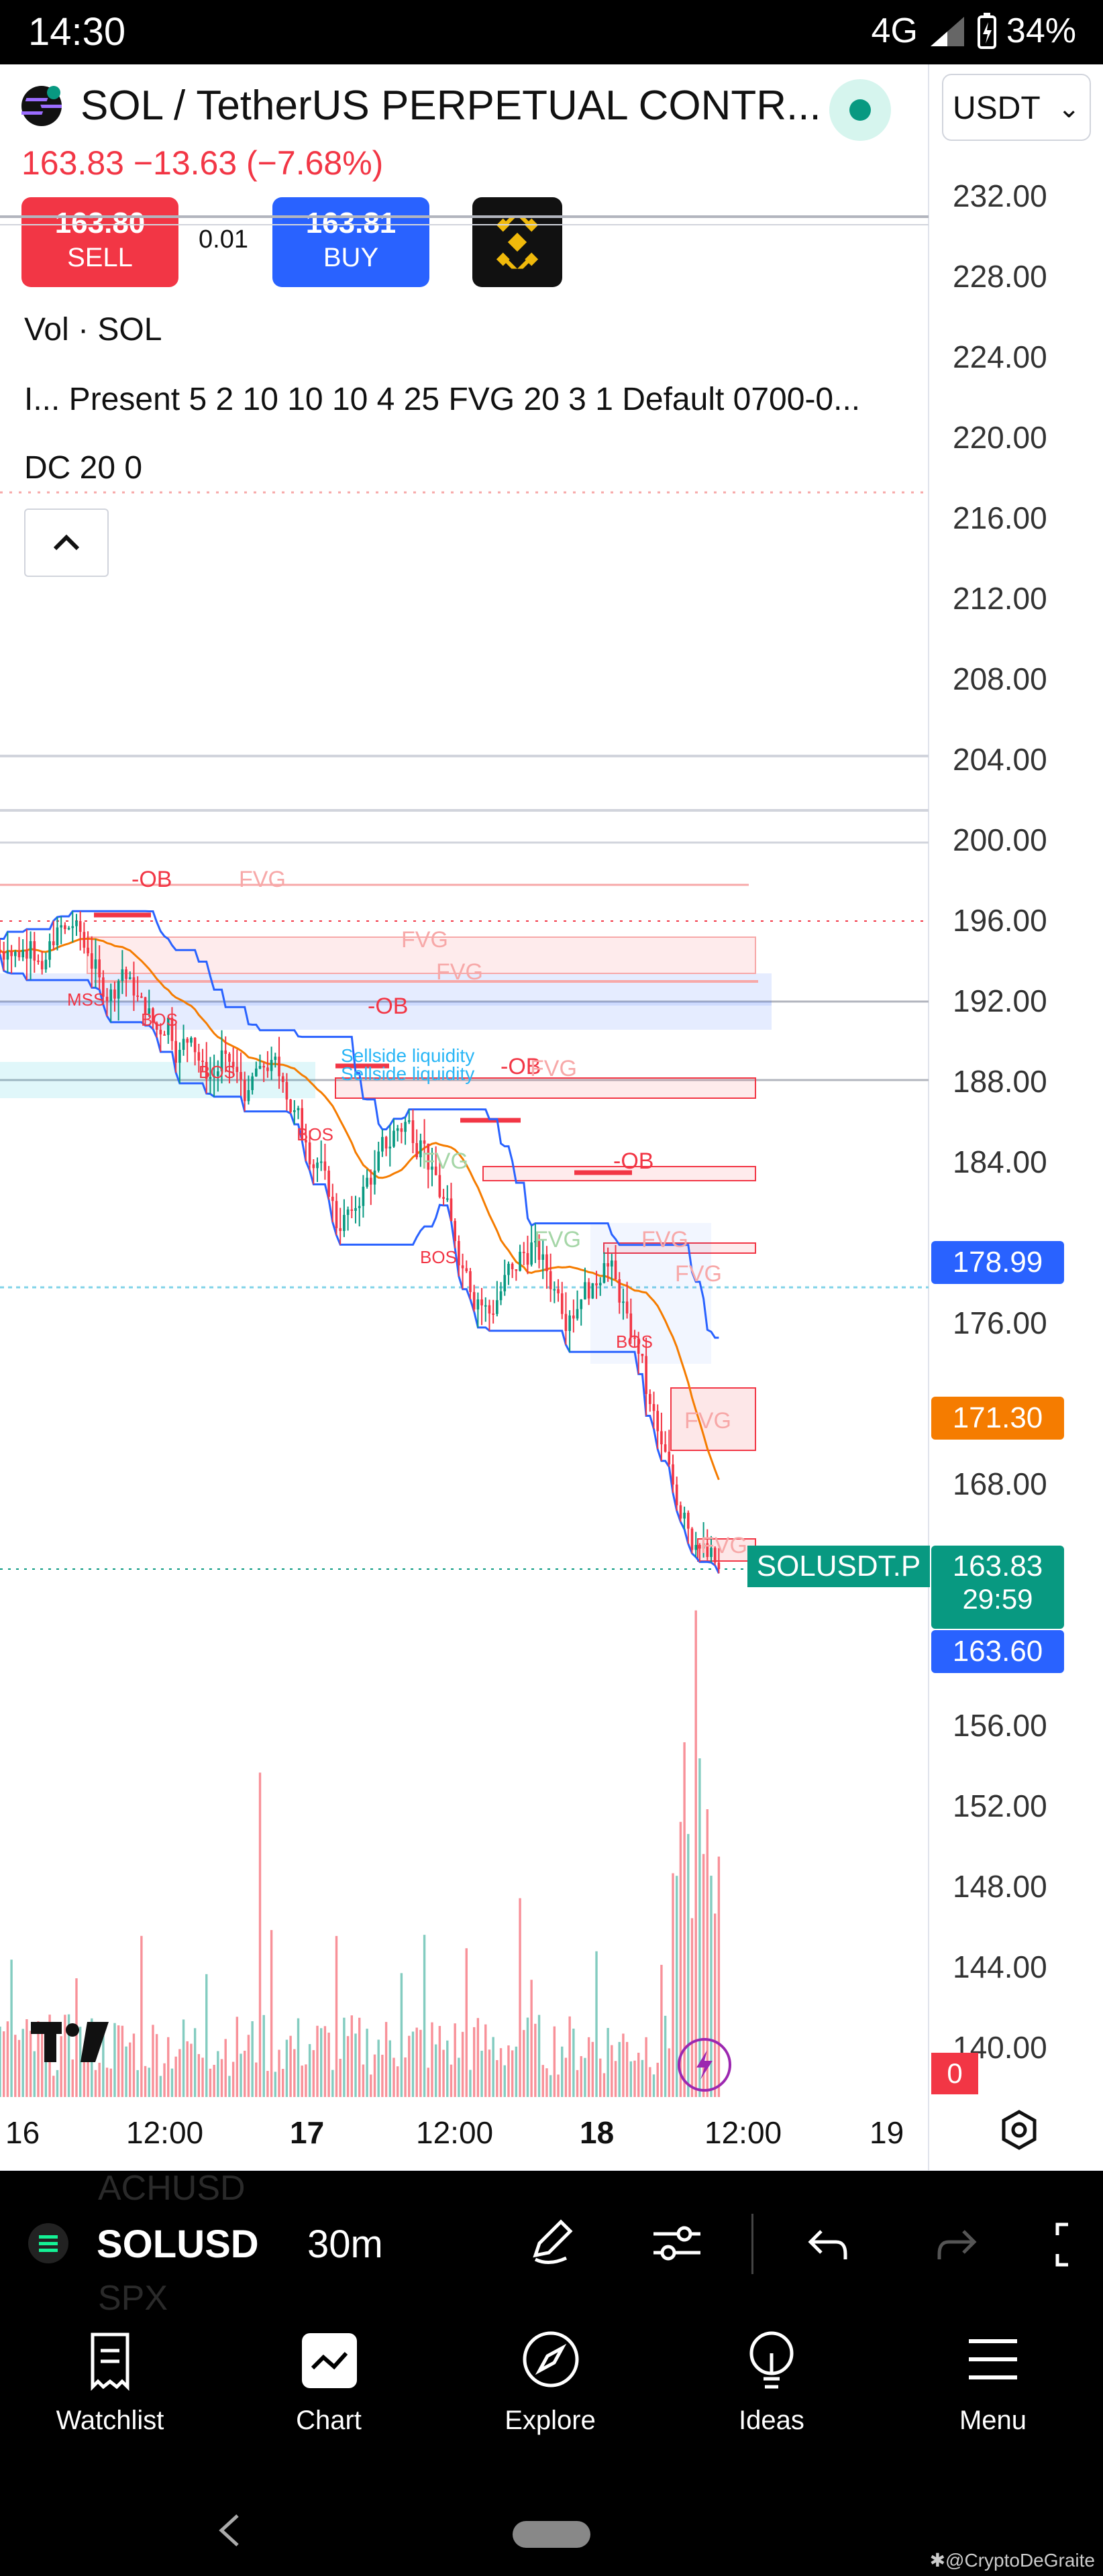 The image size is (1103, 2576). I want to click on undo-icon, so click(828, 2244).